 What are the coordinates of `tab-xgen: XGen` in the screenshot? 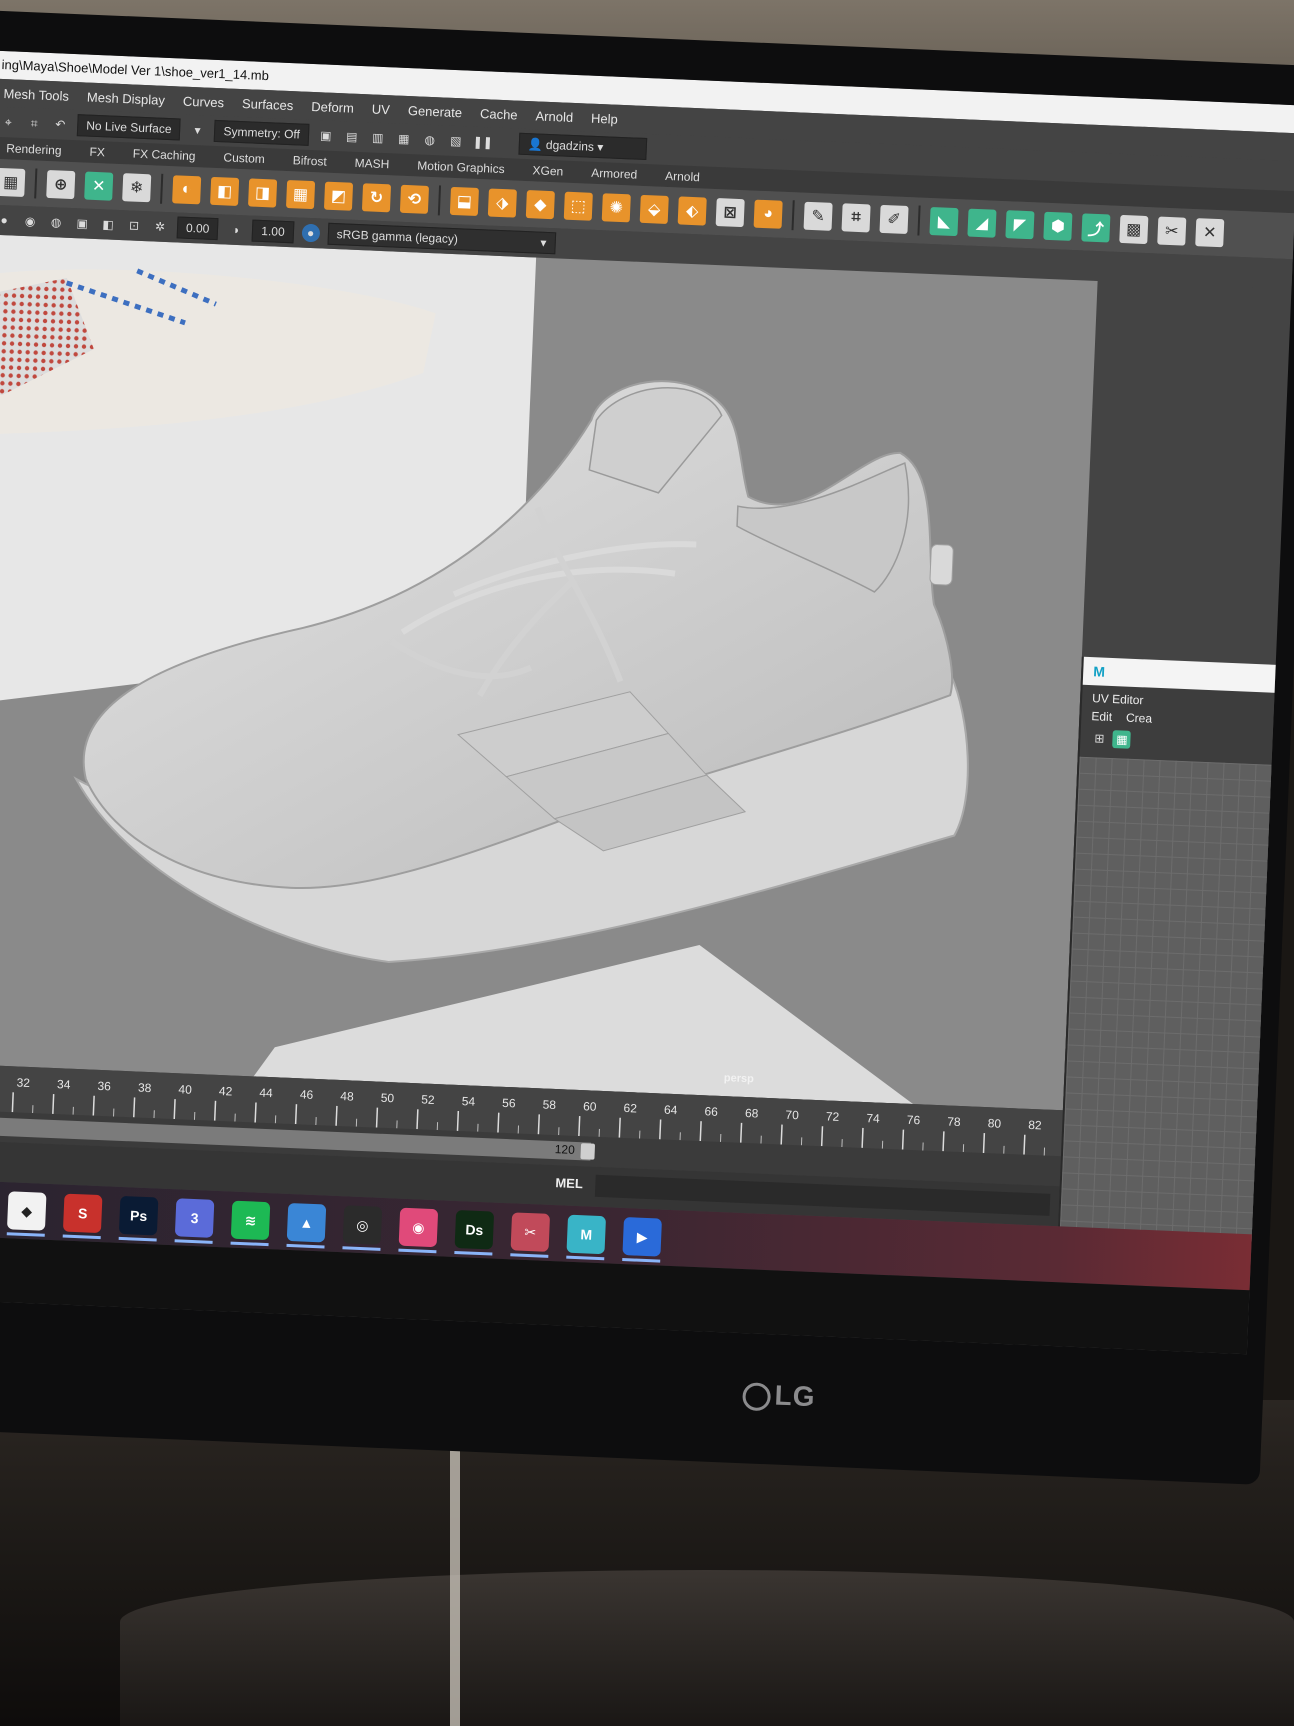 It's located at (547, 171).